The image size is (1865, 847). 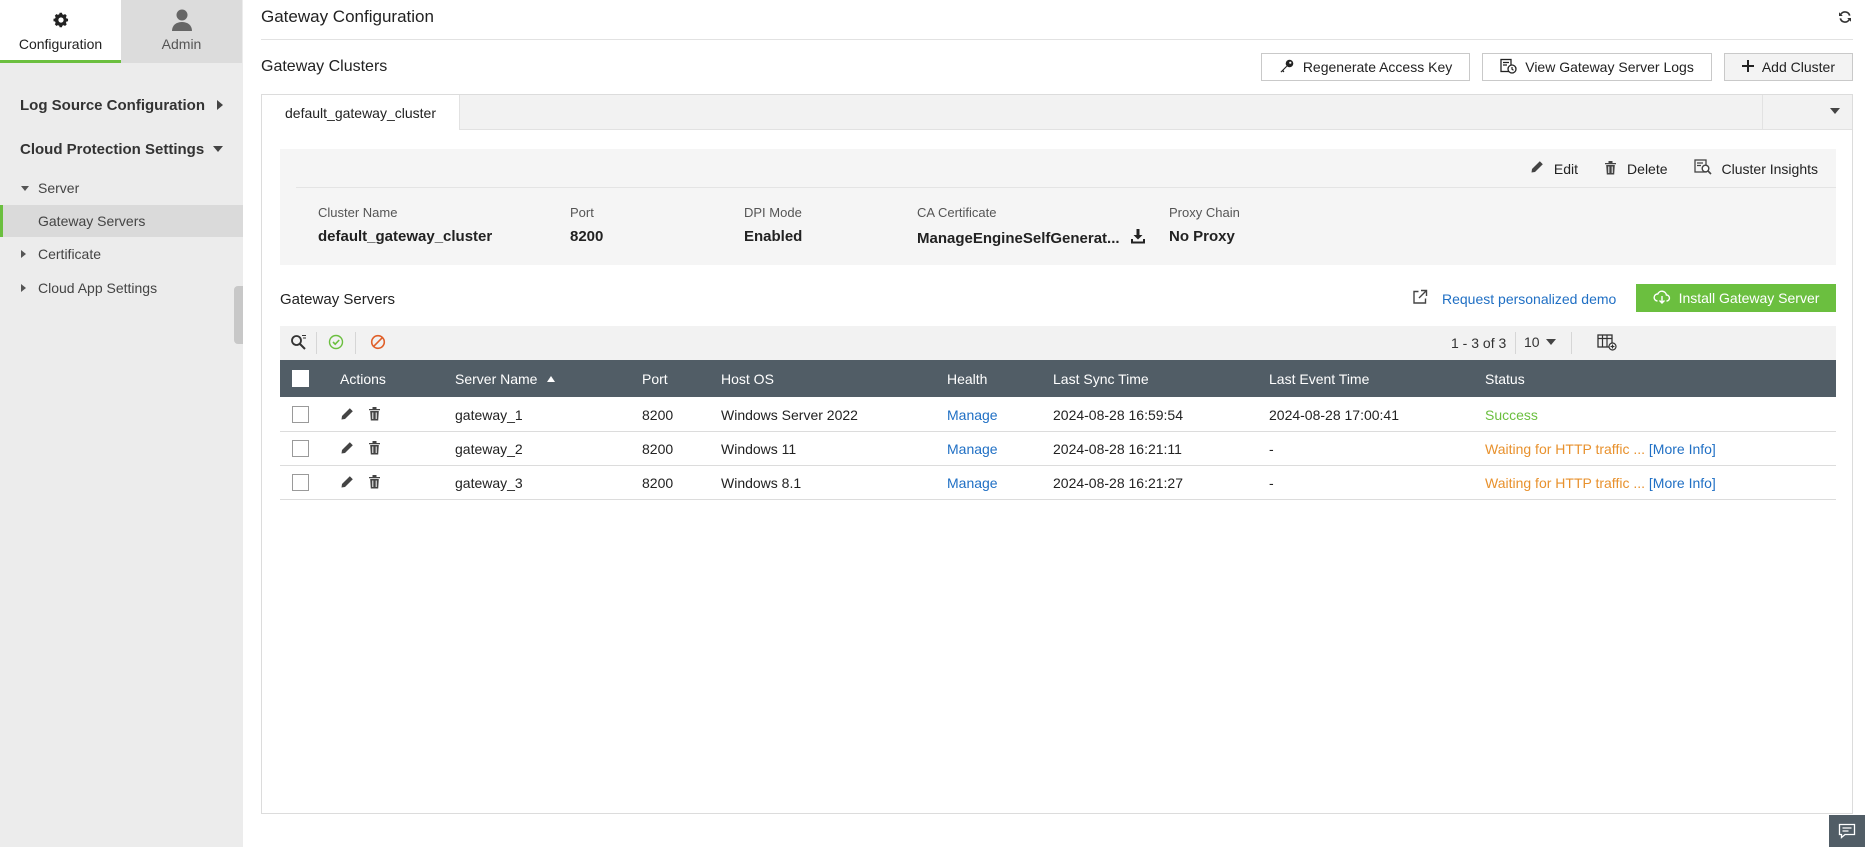 What do you see at coordinates (1101, 379) in the screenshot?
I see `column-header-last-sync-time: Last Sync Time` at bounding box center [1101, 379].